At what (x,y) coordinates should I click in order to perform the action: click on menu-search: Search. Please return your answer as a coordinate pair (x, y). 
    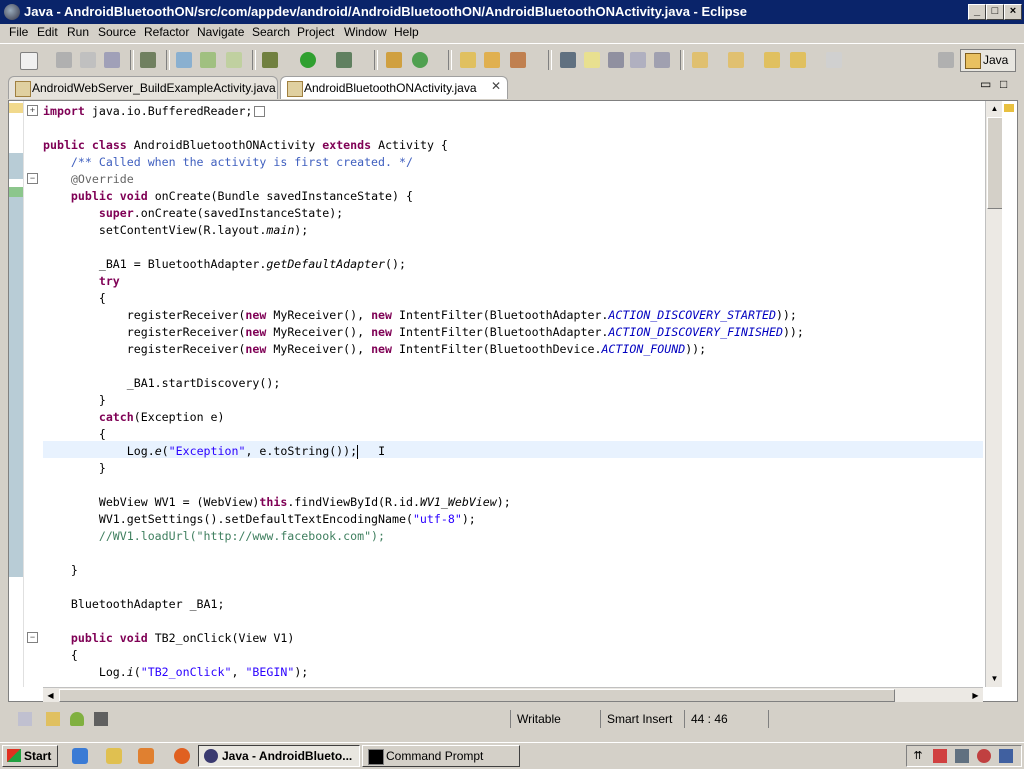
    Looking at the image, I should click on (271, 32).